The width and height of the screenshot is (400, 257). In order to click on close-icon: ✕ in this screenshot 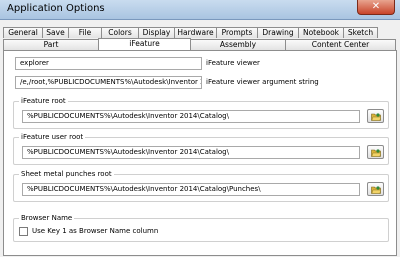, I will do `click(376, 6)`.